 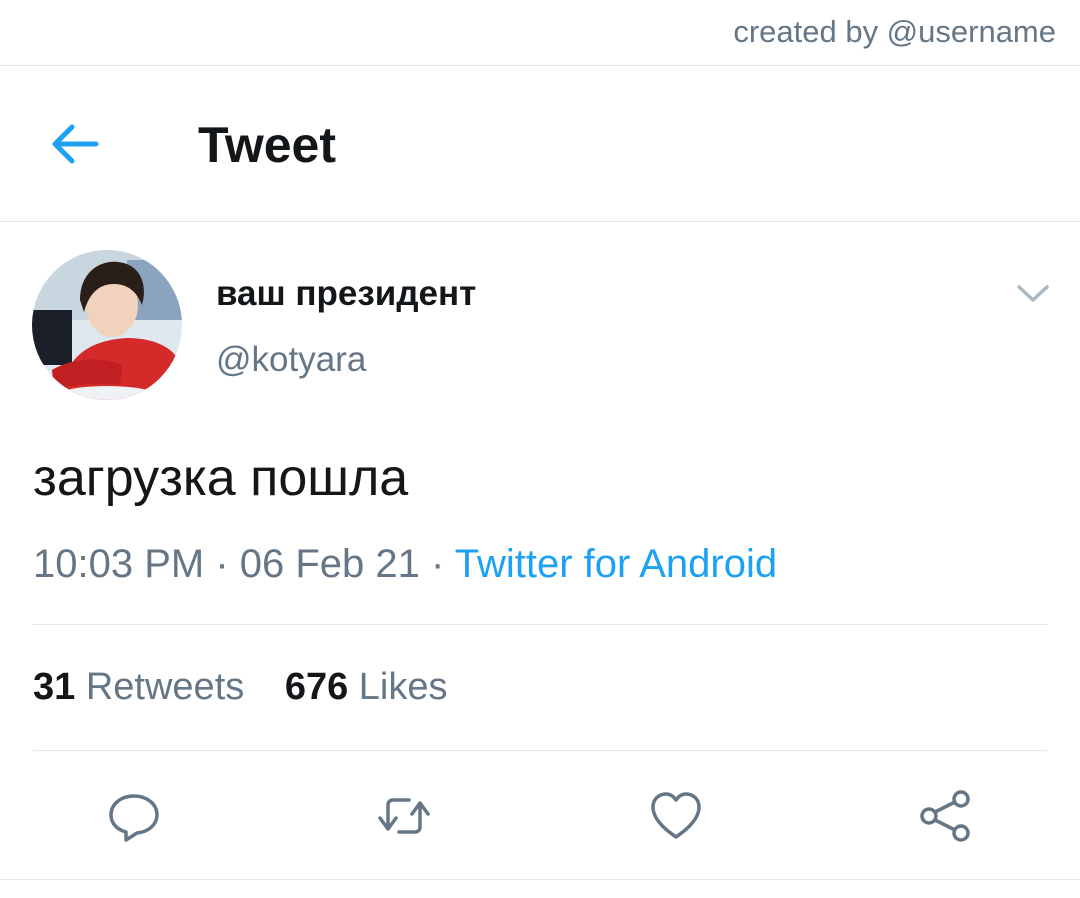 I want to click on avatar, so click(x=107, y=325).